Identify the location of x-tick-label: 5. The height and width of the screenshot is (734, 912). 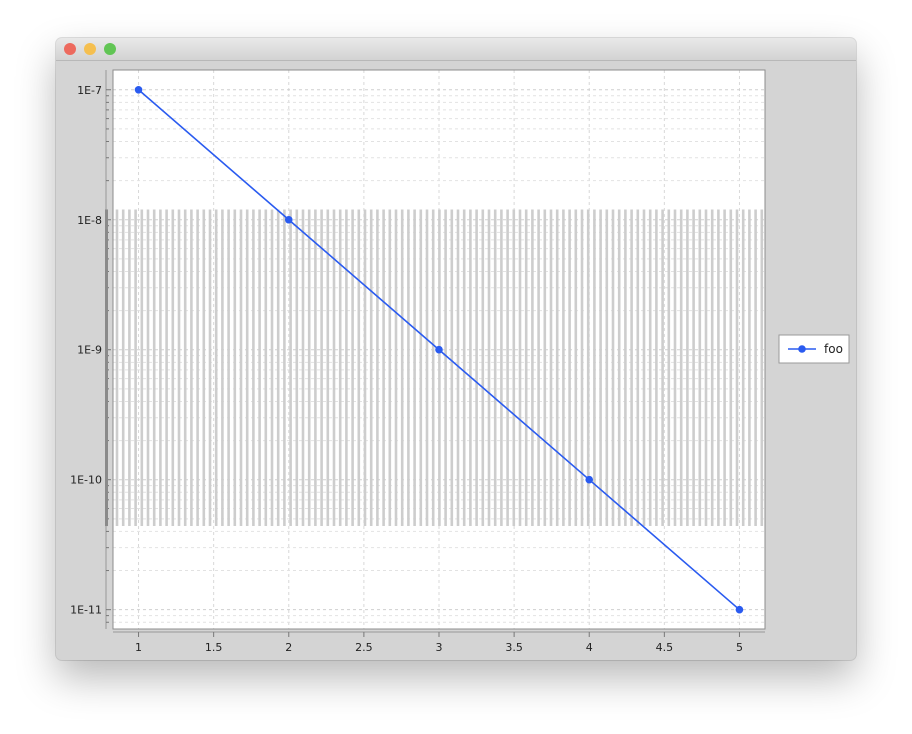
(739, 647).